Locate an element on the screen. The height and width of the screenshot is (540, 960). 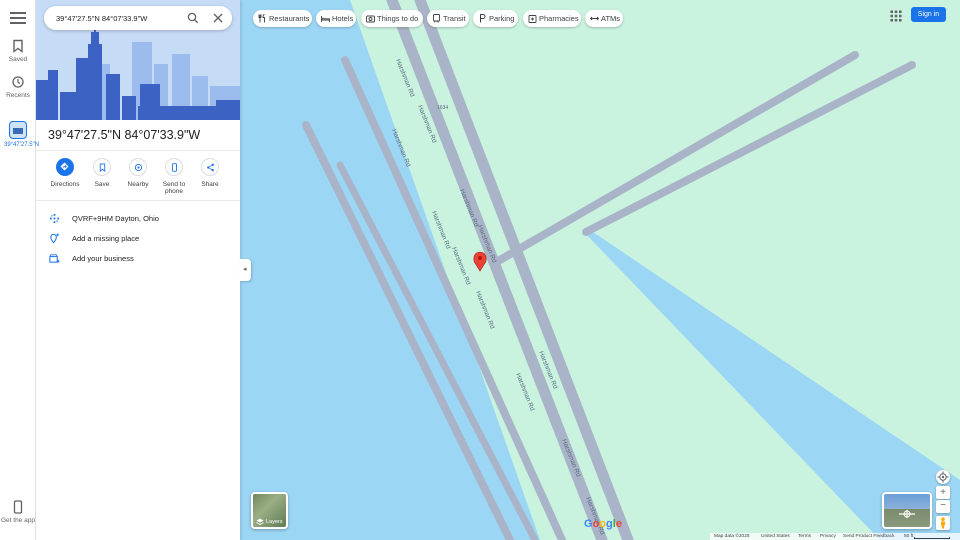
country-link: United States is located at coordinates (775, 536).